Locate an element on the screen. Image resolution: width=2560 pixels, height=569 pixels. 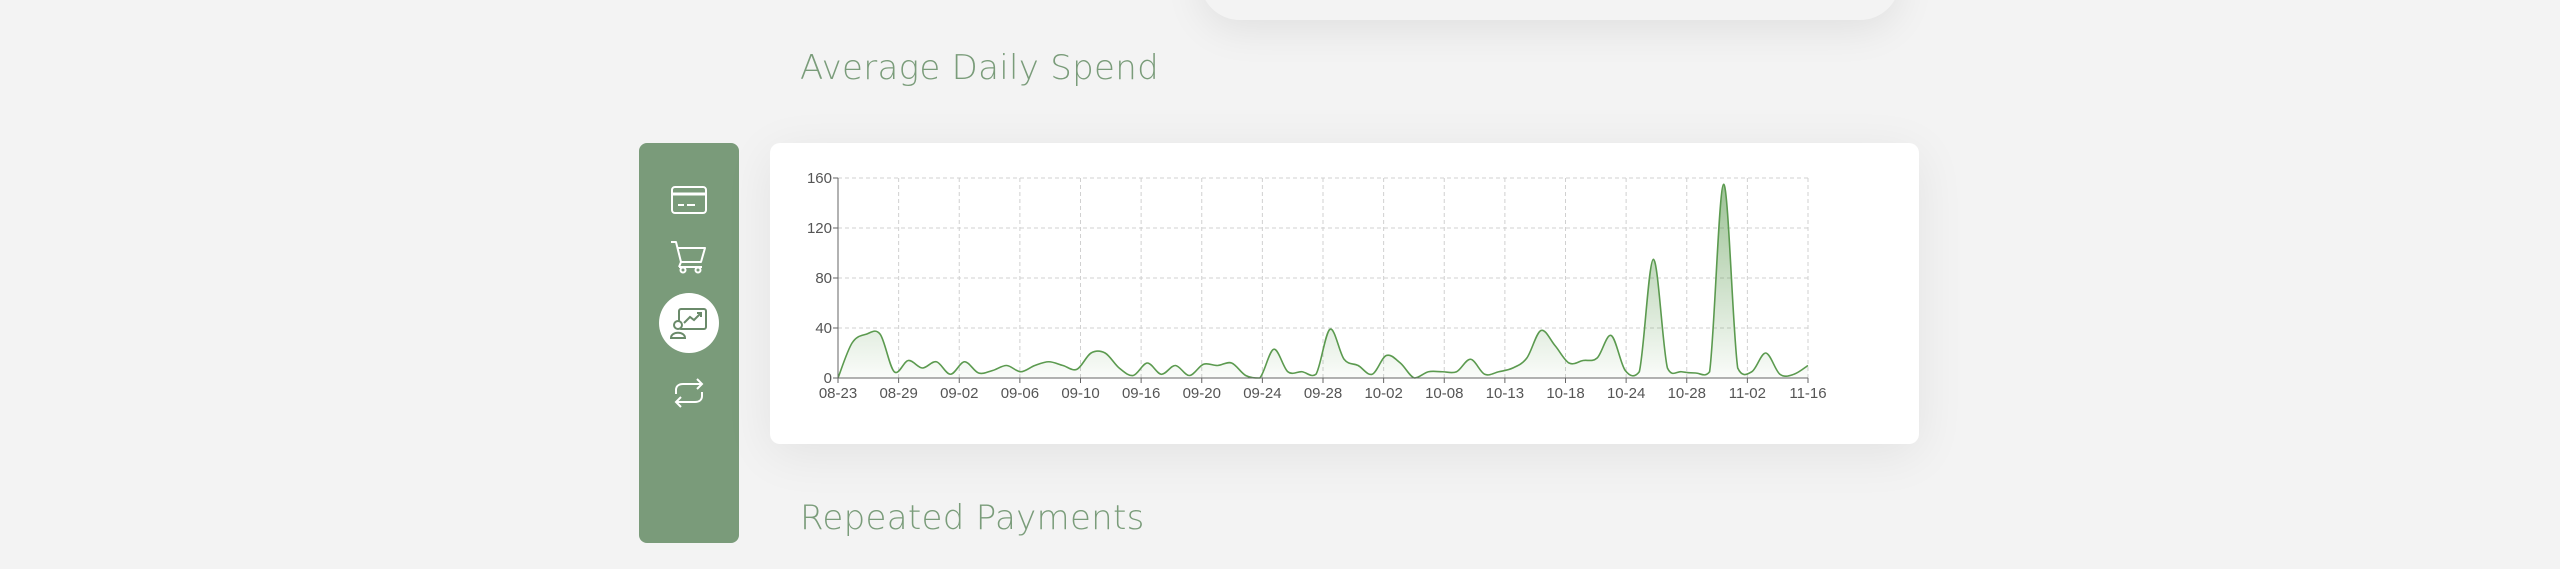
sidebar-item-repeat is located at coordinates (689, 393).